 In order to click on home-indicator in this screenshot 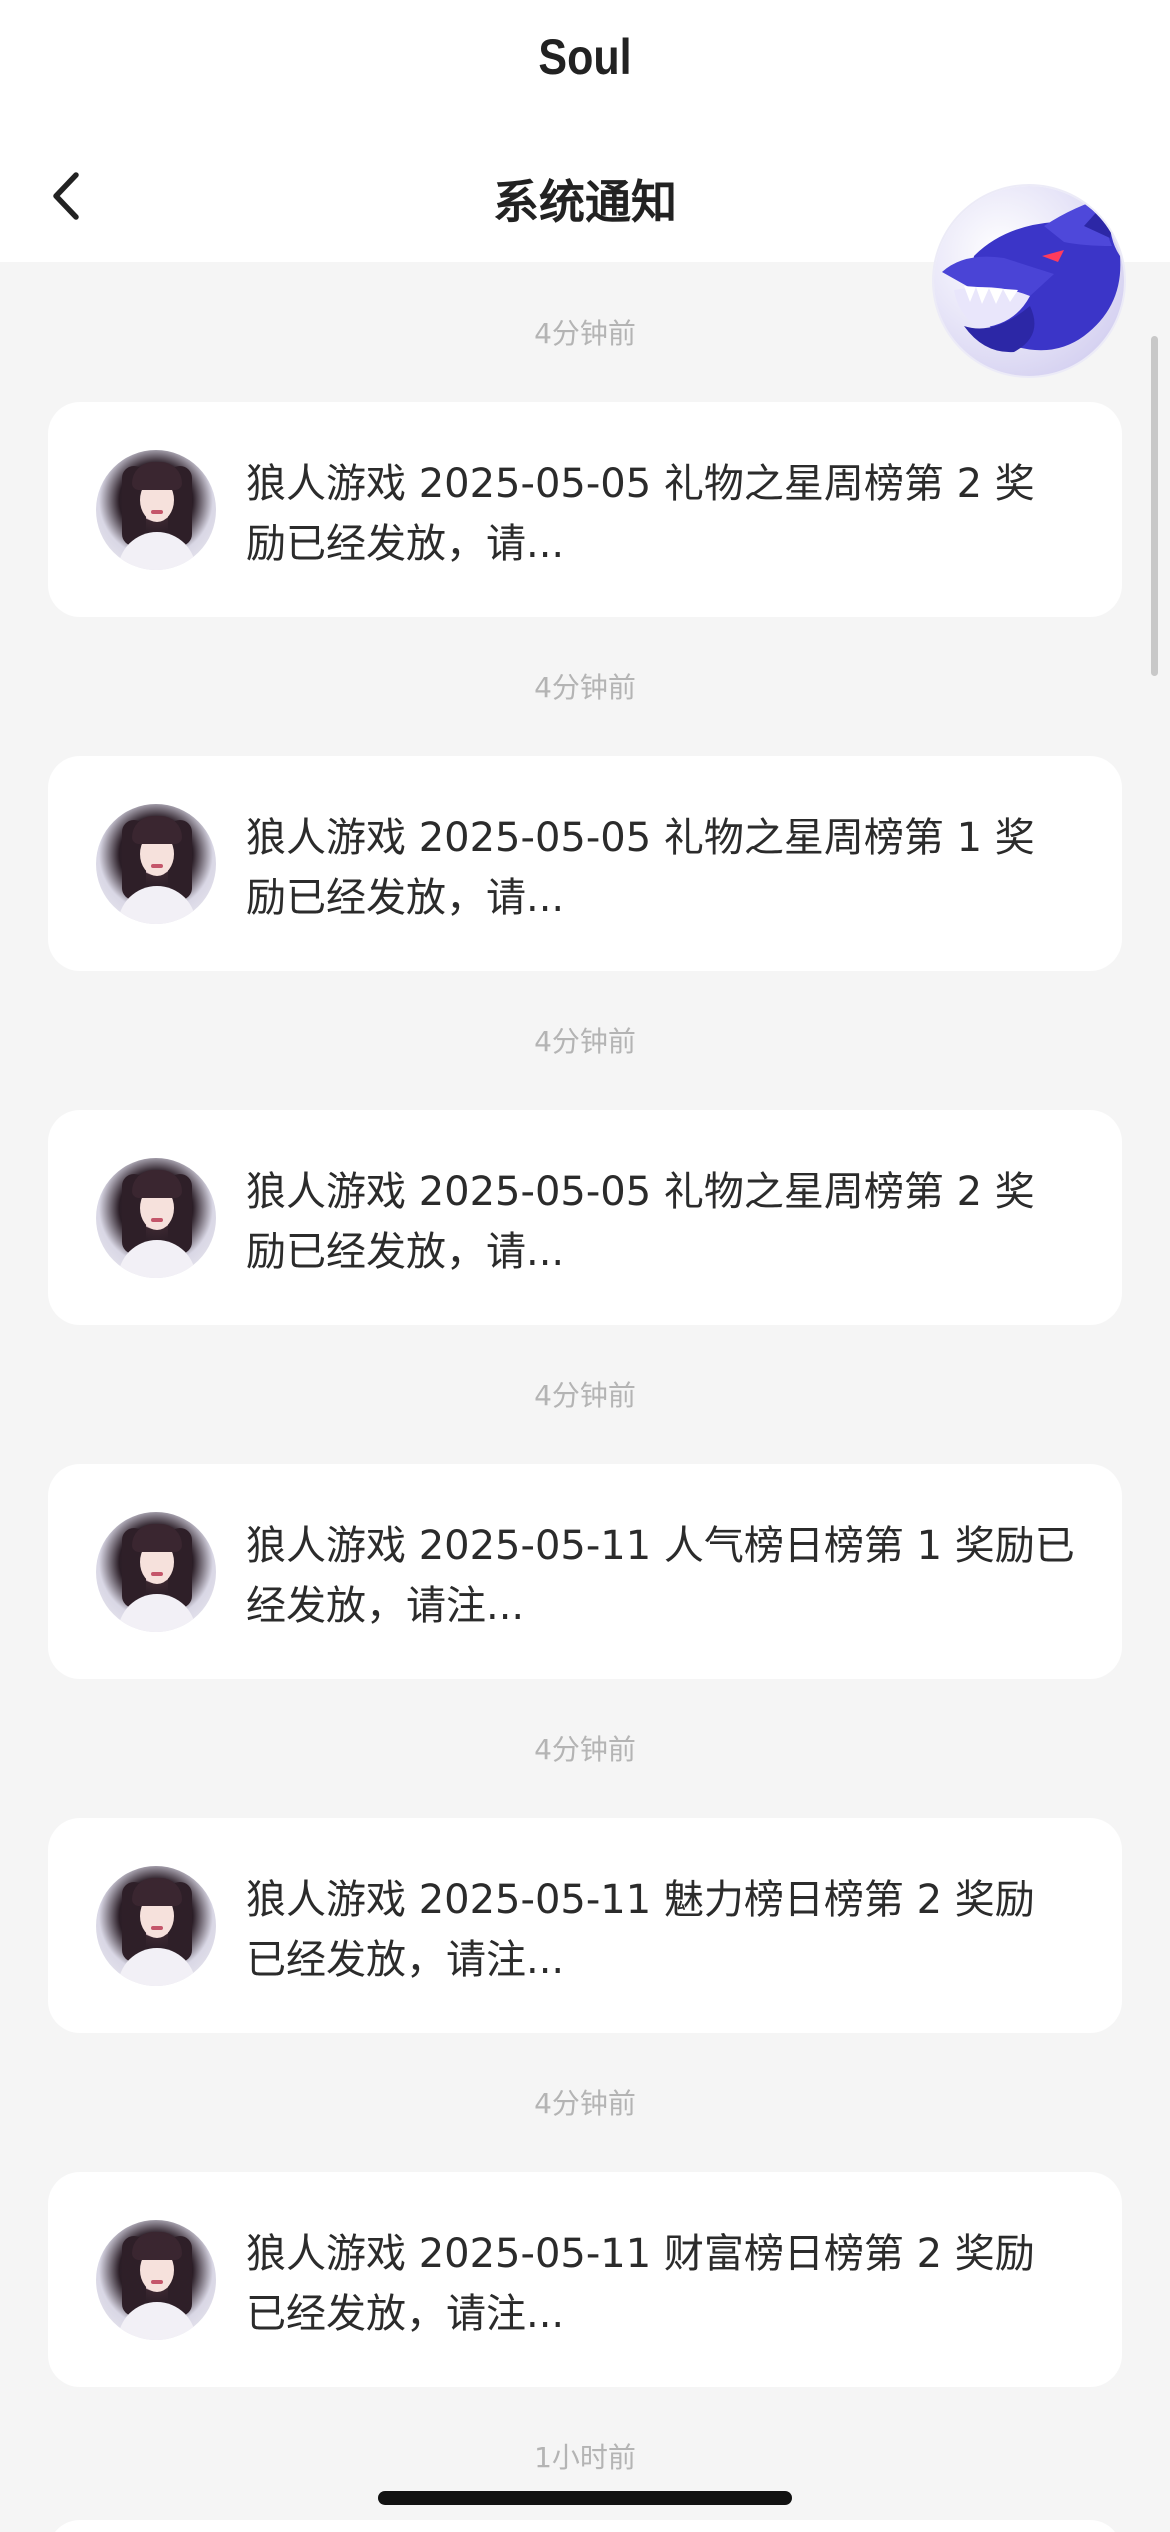, I will do `click(585, 2498)`.